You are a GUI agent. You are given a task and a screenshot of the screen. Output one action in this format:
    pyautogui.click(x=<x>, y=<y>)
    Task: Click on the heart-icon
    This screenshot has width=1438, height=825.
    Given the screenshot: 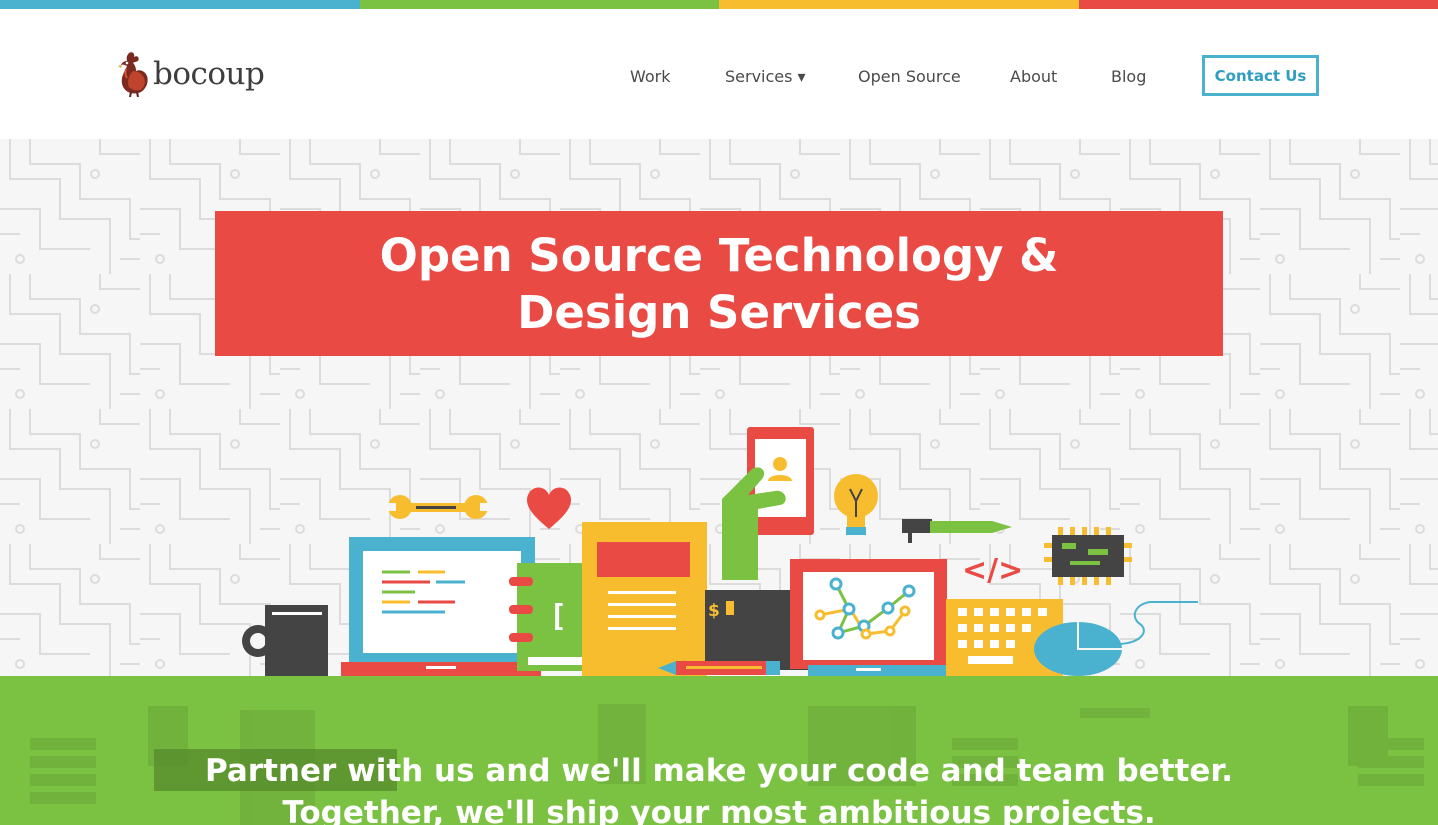 What is the action you would take?
    pyautogui.click(x=549, y=508)
    